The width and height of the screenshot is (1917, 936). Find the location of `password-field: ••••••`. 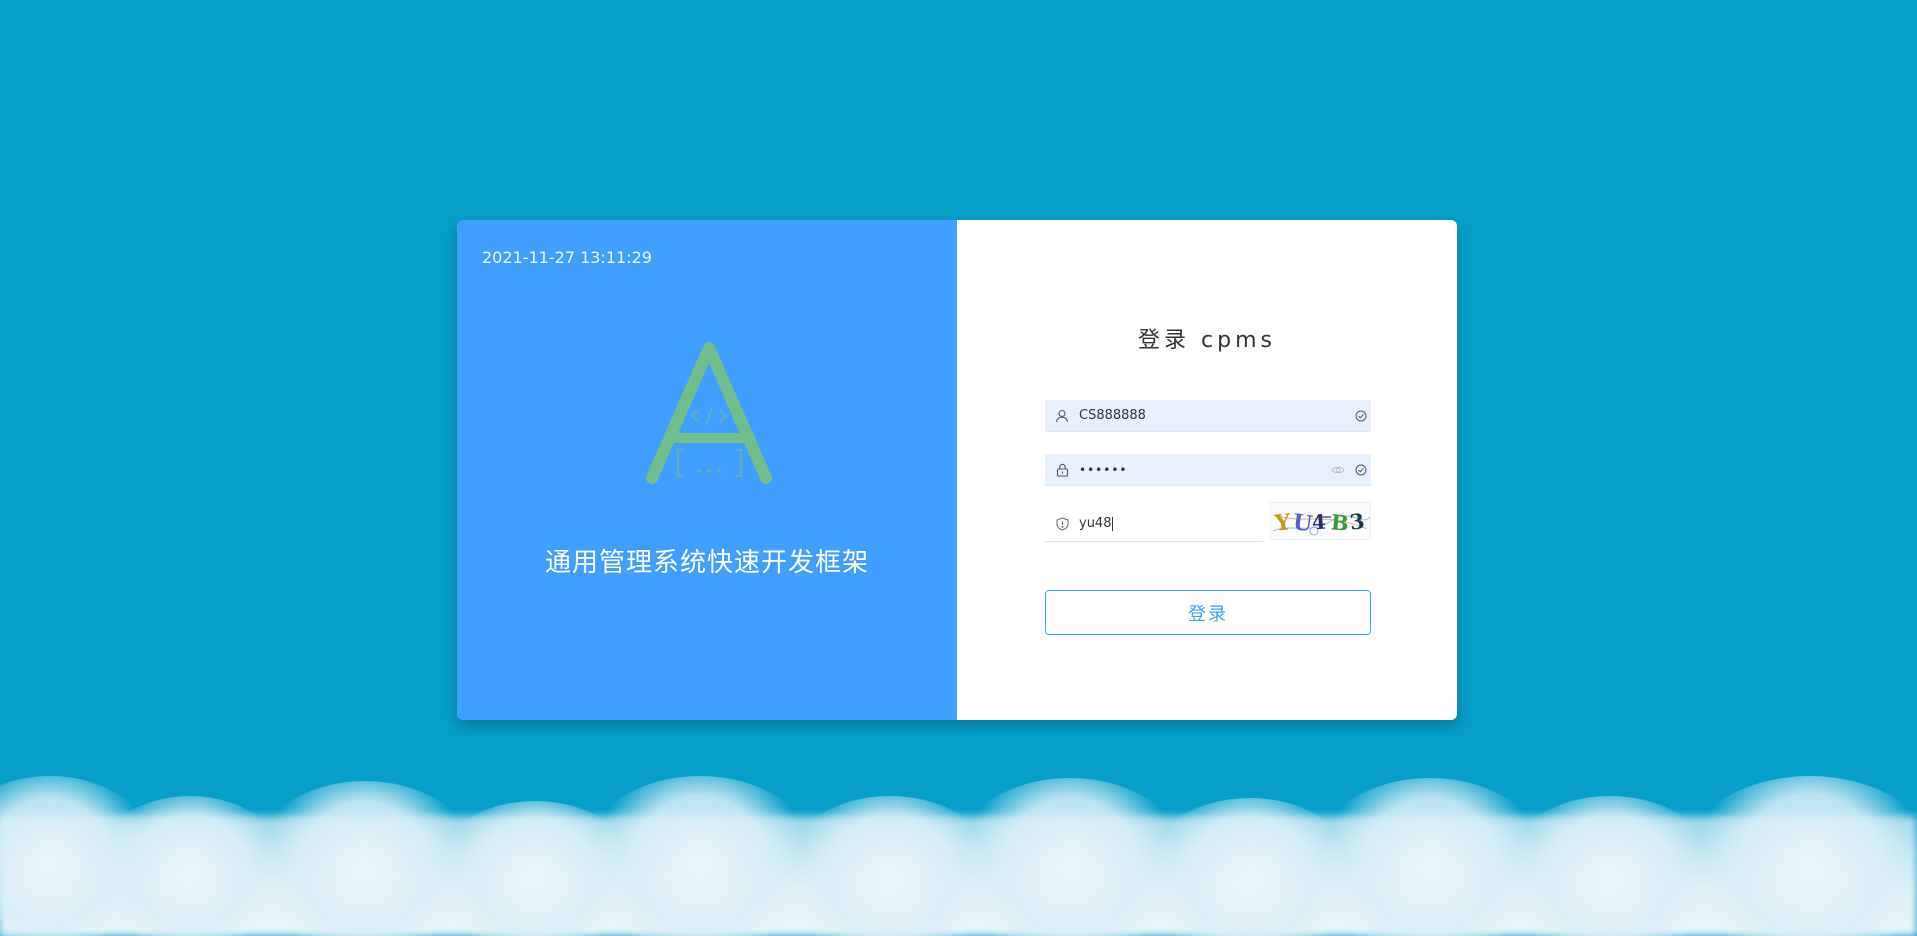

password-field: •••••• is located at coordinates (1208, 470).